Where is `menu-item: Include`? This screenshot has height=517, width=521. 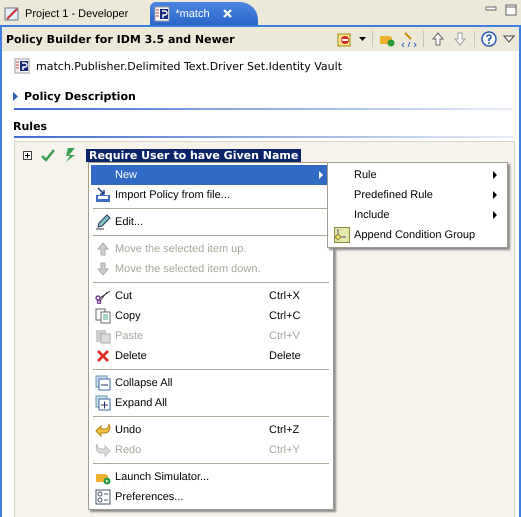
menu-item: Include is located at coordinates (417, 215).